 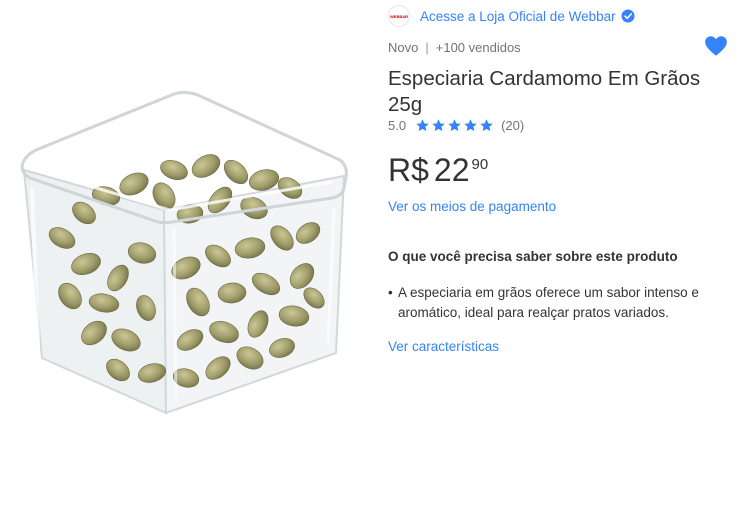 I want to click on favorite-button, so click(x=716, y=46).